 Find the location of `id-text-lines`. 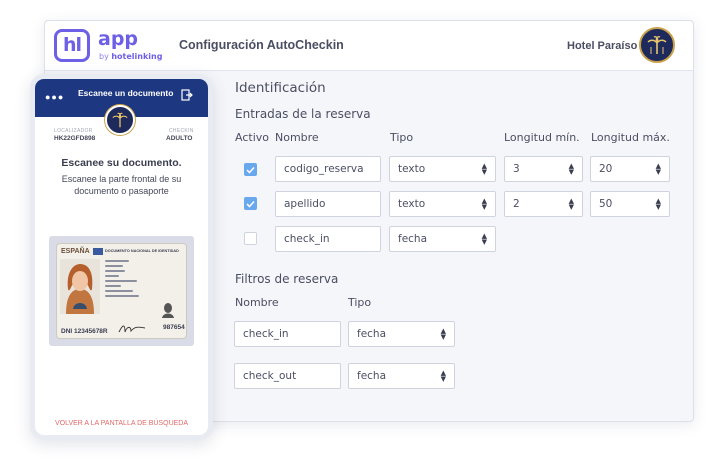

id-text-lines is located at coordinates (130, 280).